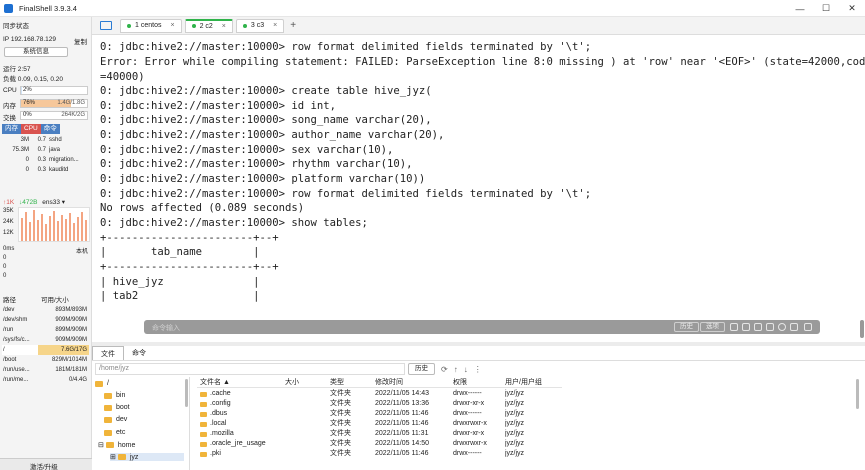 This screenshot has width=865, height=470. I want to click on file-name: .cache, so click(241, 394).